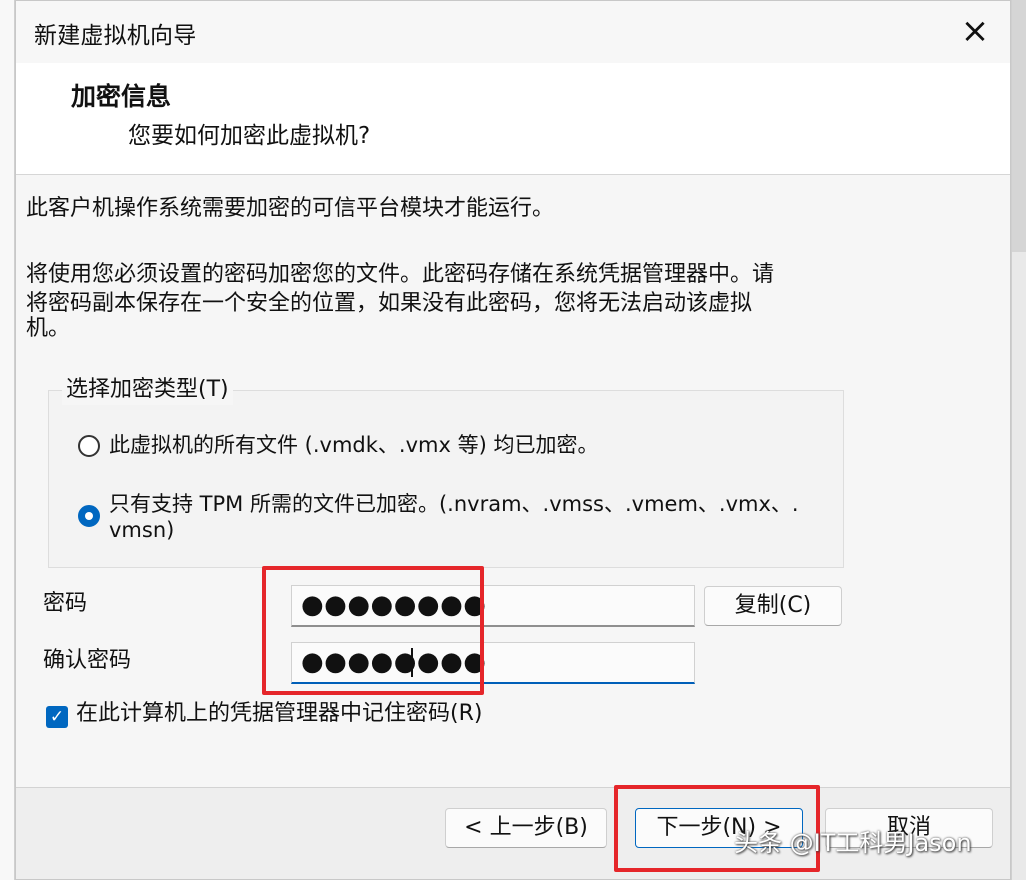  What do you see at coordinates (141, 530) in the screenshot?
I see `tpm-files-radio-label-line-2: vmsn)` at bounding box center [141, 530].